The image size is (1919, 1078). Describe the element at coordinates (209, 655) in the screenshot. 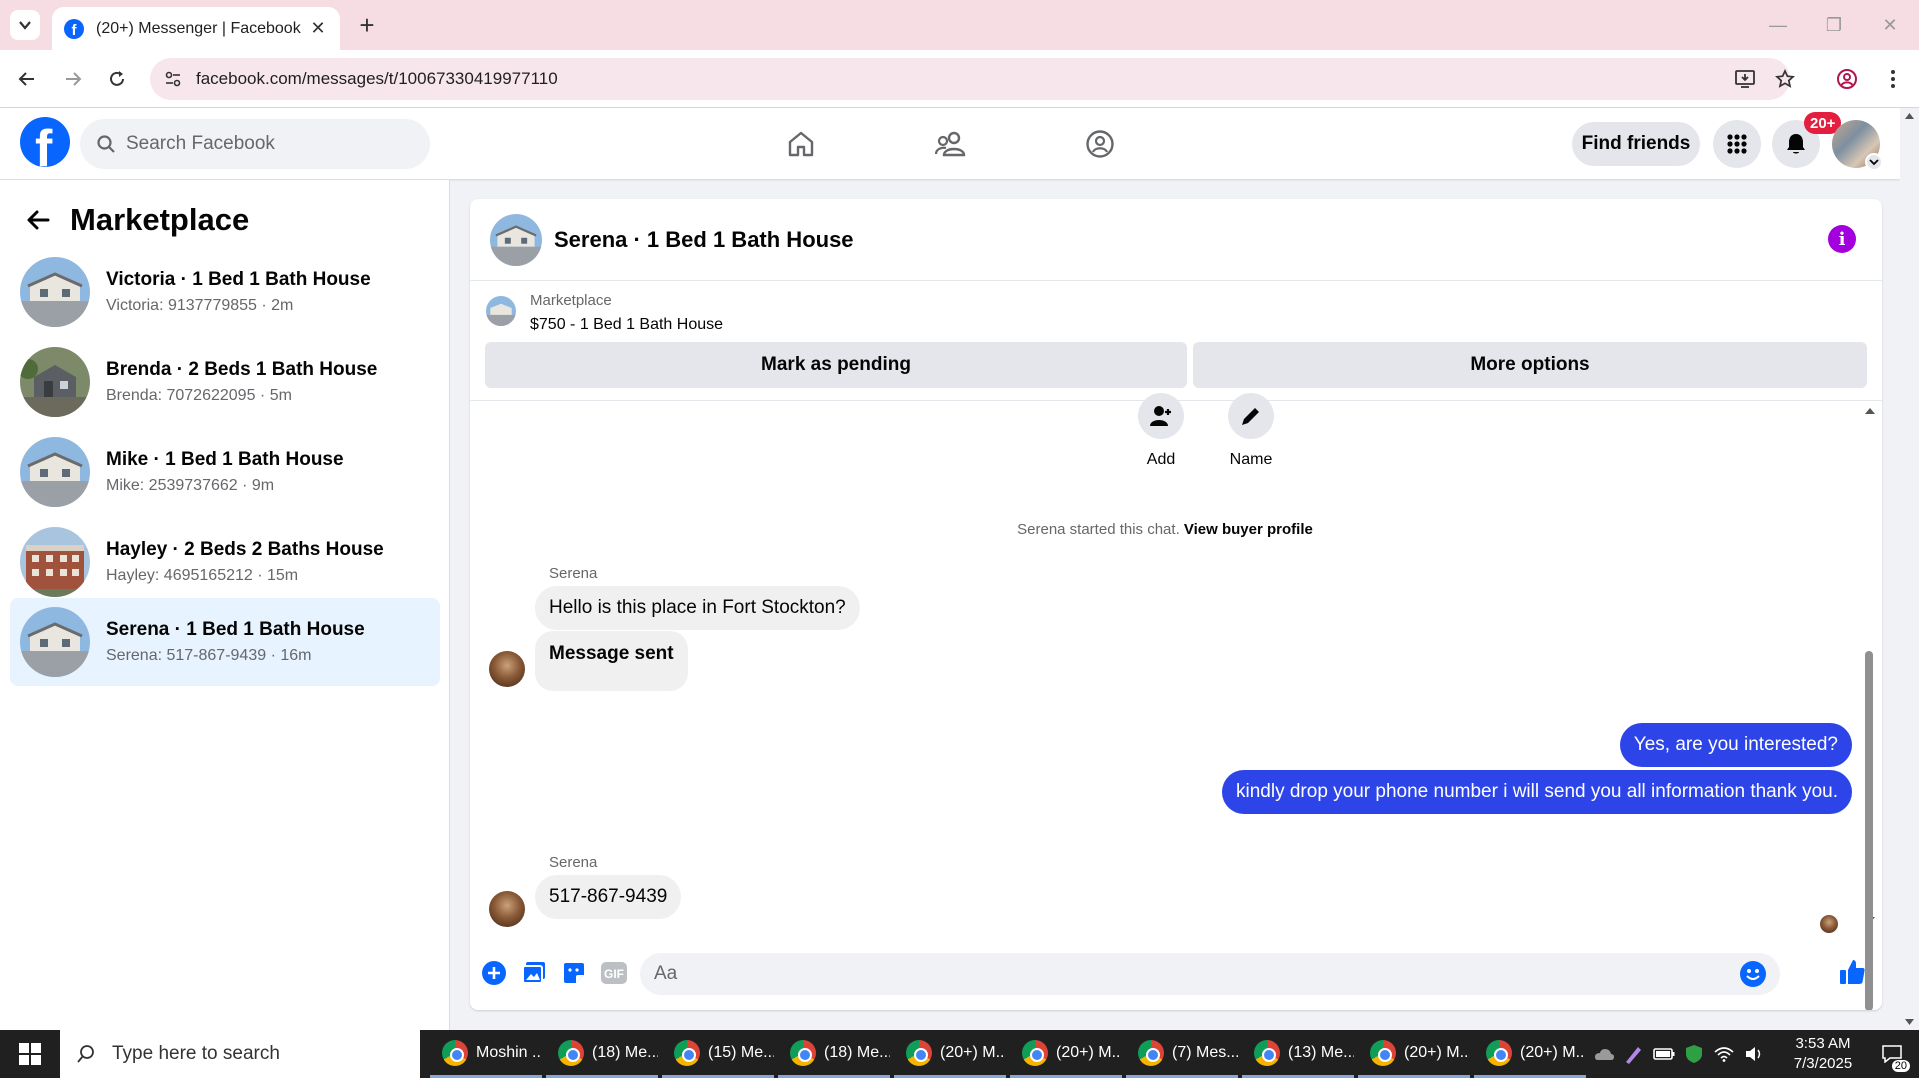

I see `conversation-preview: Serena: 517-867-9439 · 16m` at that location.